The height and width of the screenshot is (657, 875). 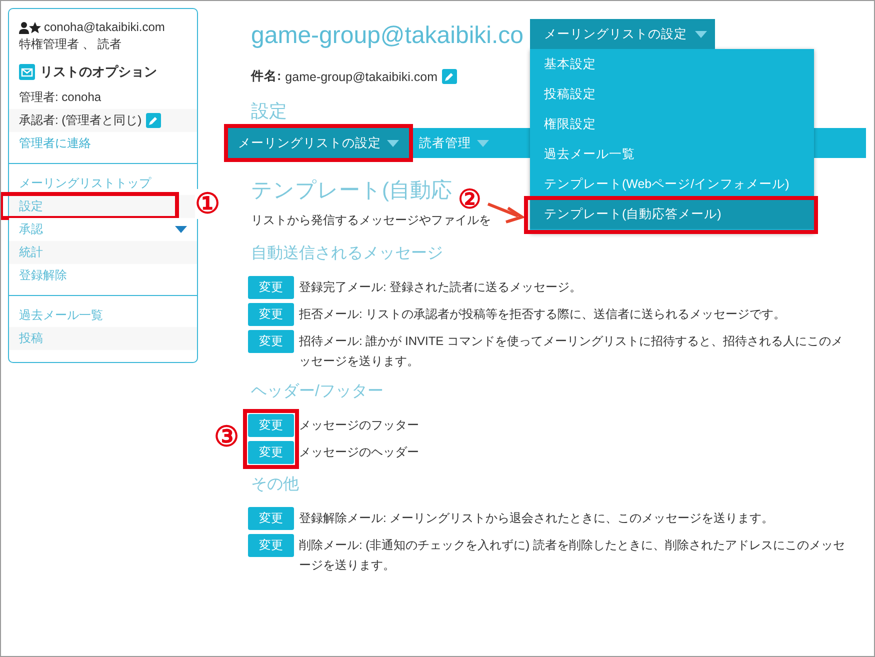 What do you see at coordinates (440, 287) in the screenshot?
I see `row-description: 登録完了メール: 登録された読者に送るメッセージ。` at bounding box center [440, 287].